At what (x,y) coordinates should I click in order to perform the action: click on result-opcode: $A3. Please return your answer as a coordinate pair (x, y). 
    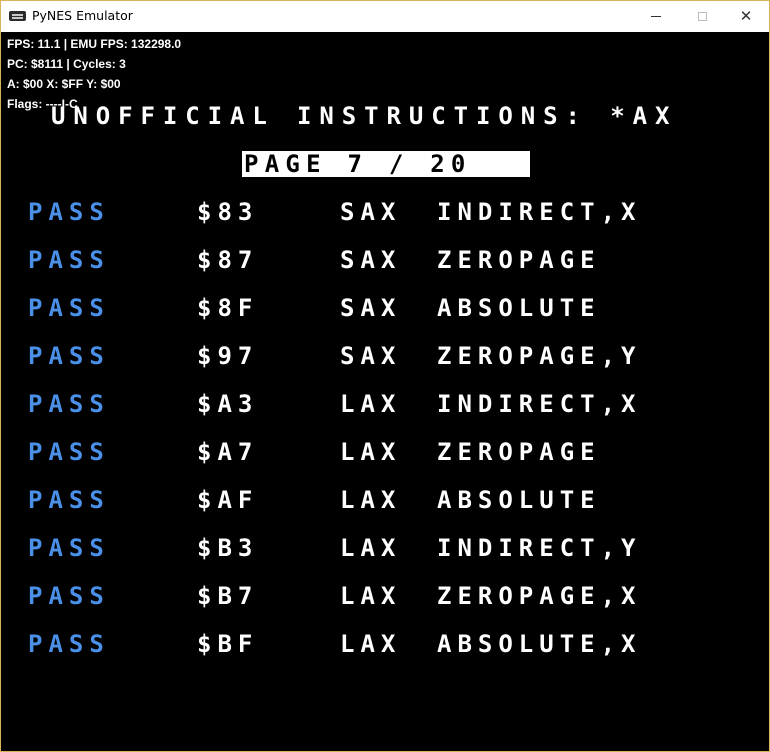
    Looking at the image, I should click on (228, 404).